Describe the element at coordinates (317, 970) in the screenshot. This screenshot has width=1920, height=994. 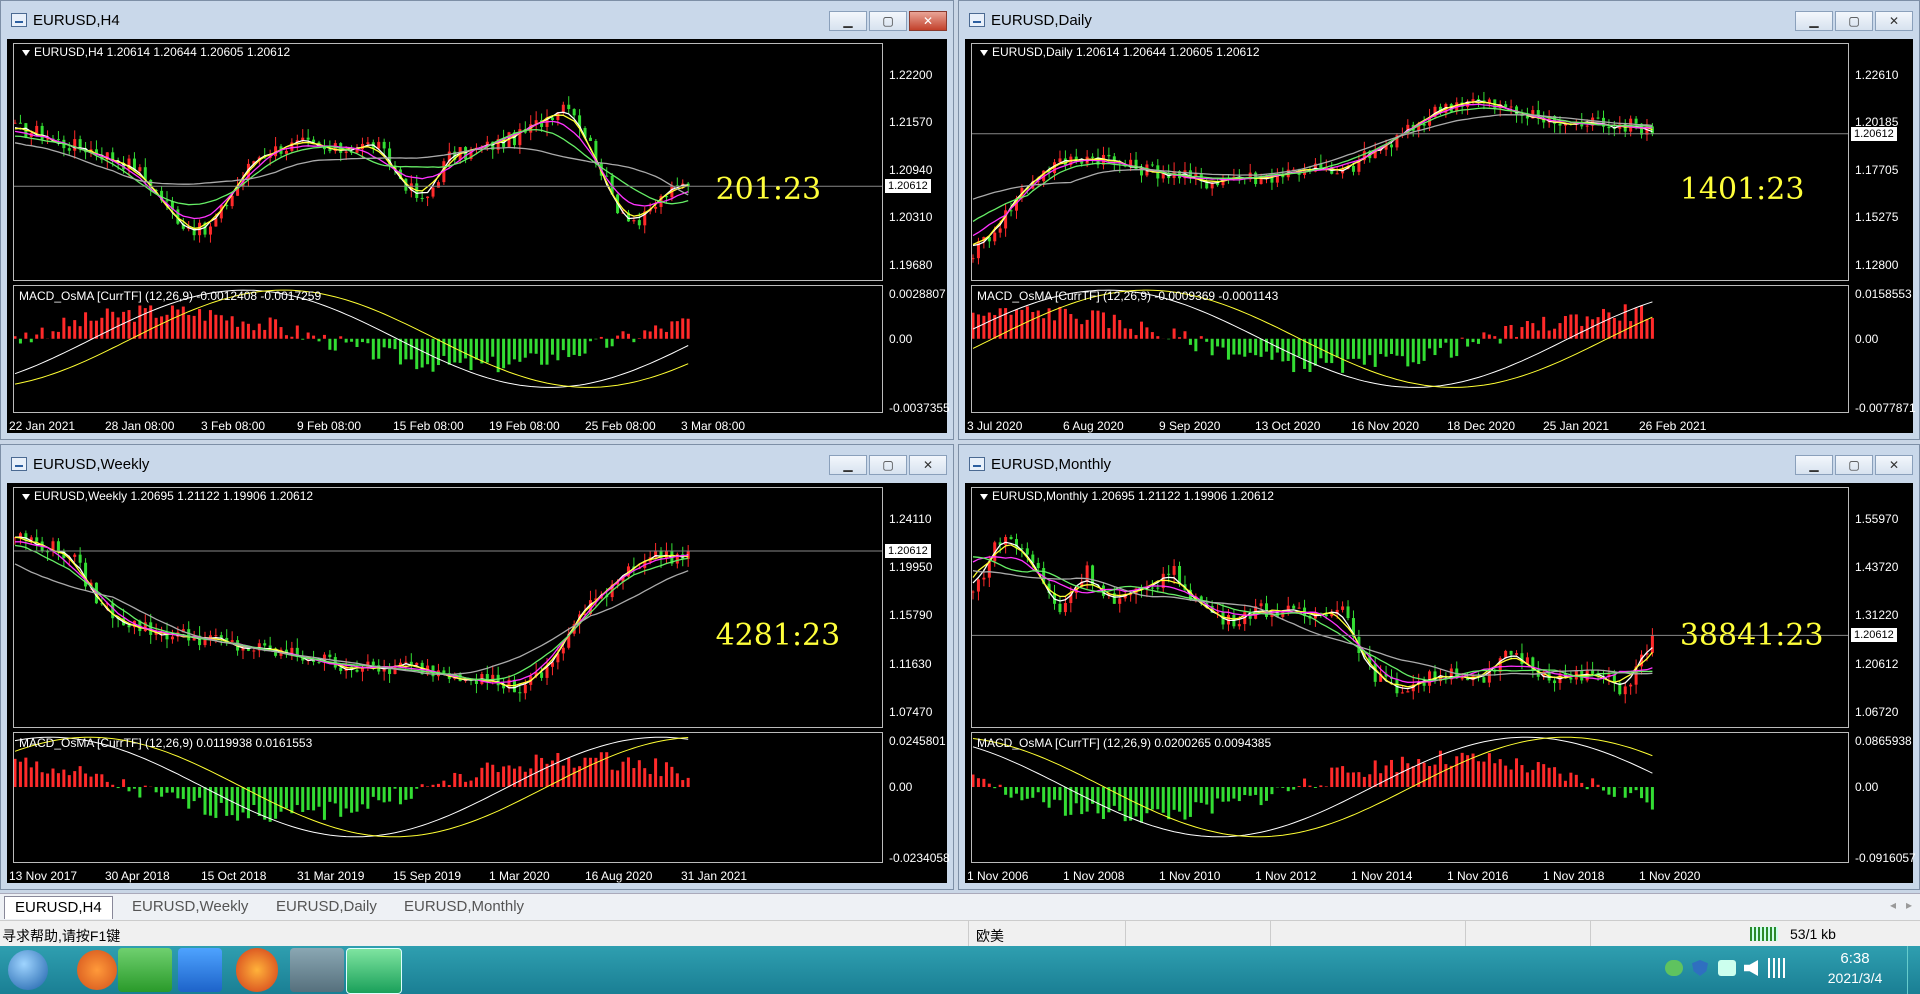
I see `metatrader-icon` at that location.